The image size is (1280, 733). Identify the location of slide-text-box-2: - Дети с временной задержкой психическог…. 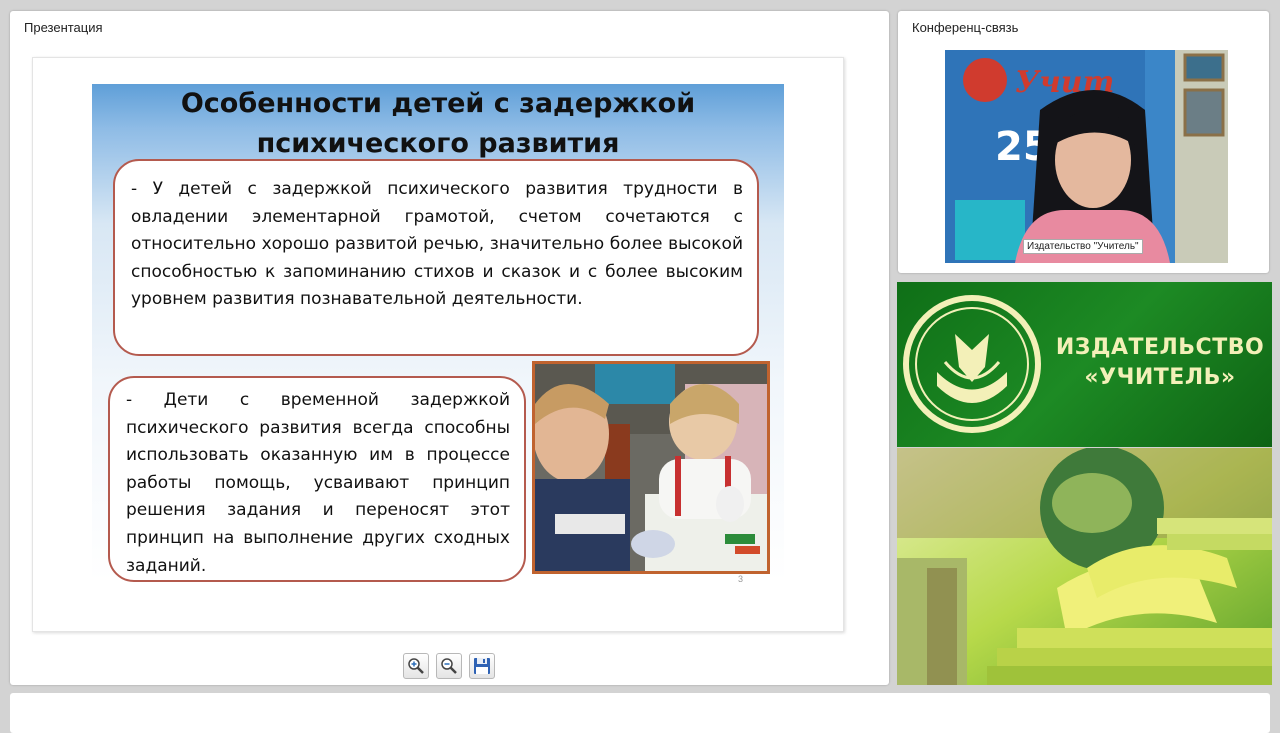
(317, 479).